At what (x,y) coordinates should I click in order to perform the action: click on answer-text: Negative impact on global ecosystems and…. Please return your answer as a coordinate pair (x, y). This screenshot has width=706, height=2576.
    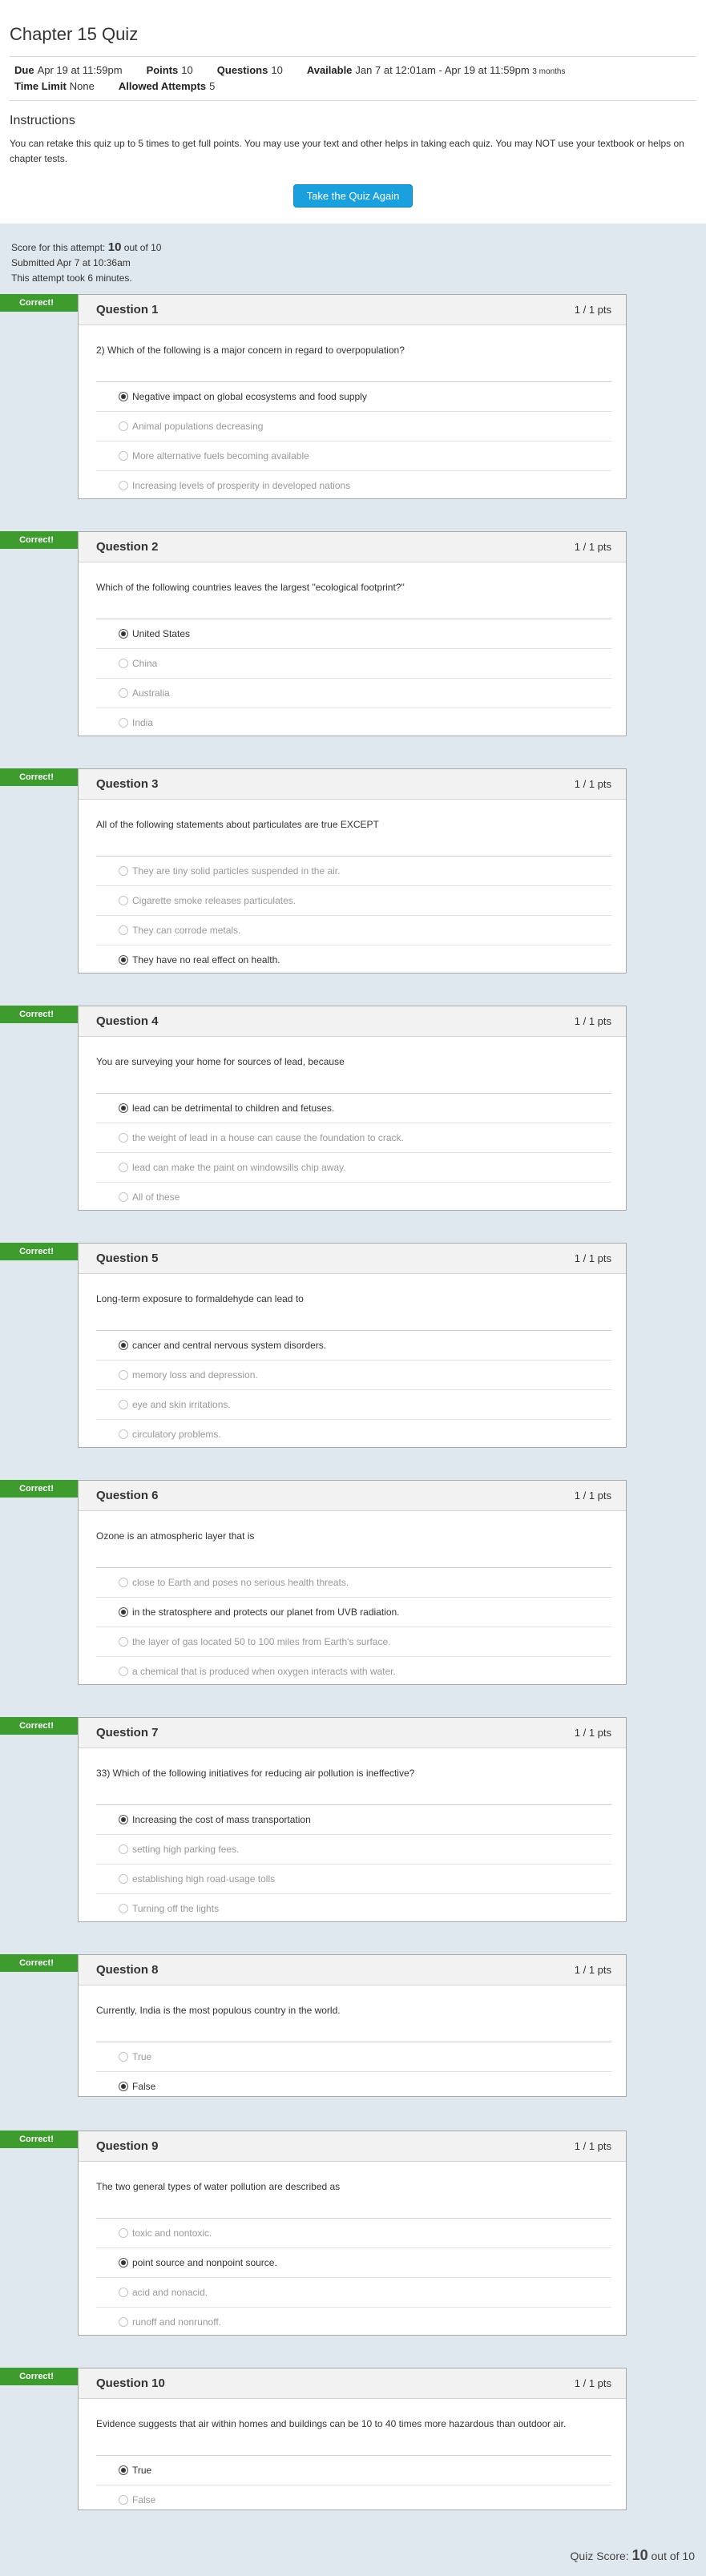
    Looking at the image, I should click on (250, 396).